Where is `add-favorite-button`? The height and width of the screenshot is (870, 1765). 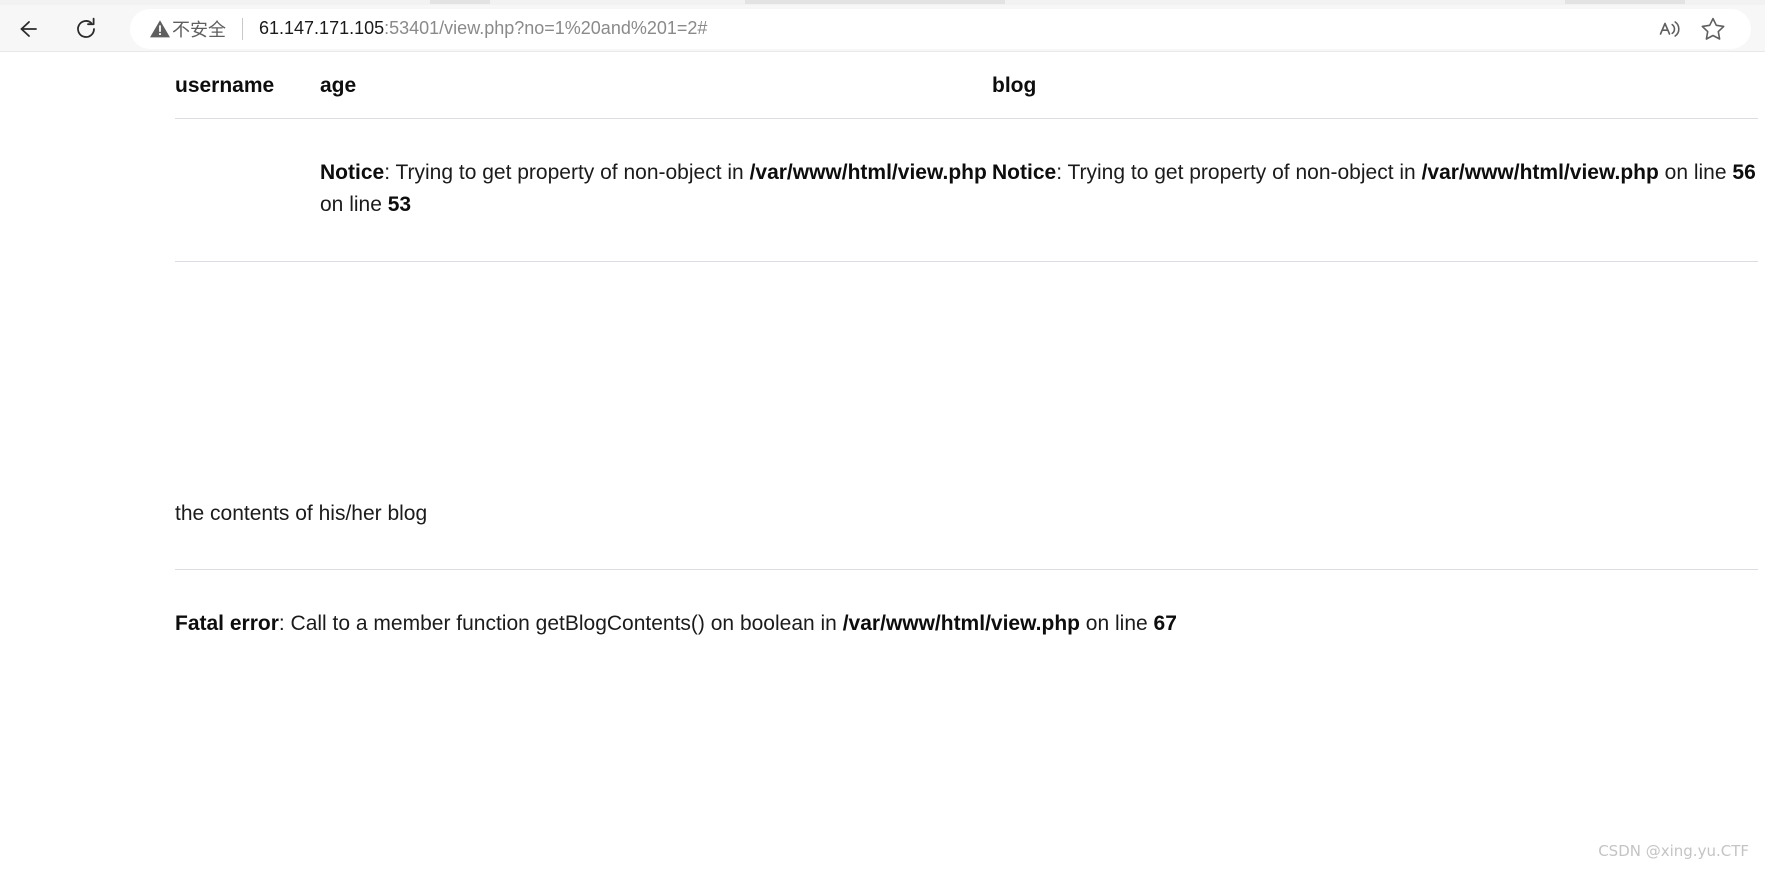 add-favorite-button is located at coordinates (1713, 29).